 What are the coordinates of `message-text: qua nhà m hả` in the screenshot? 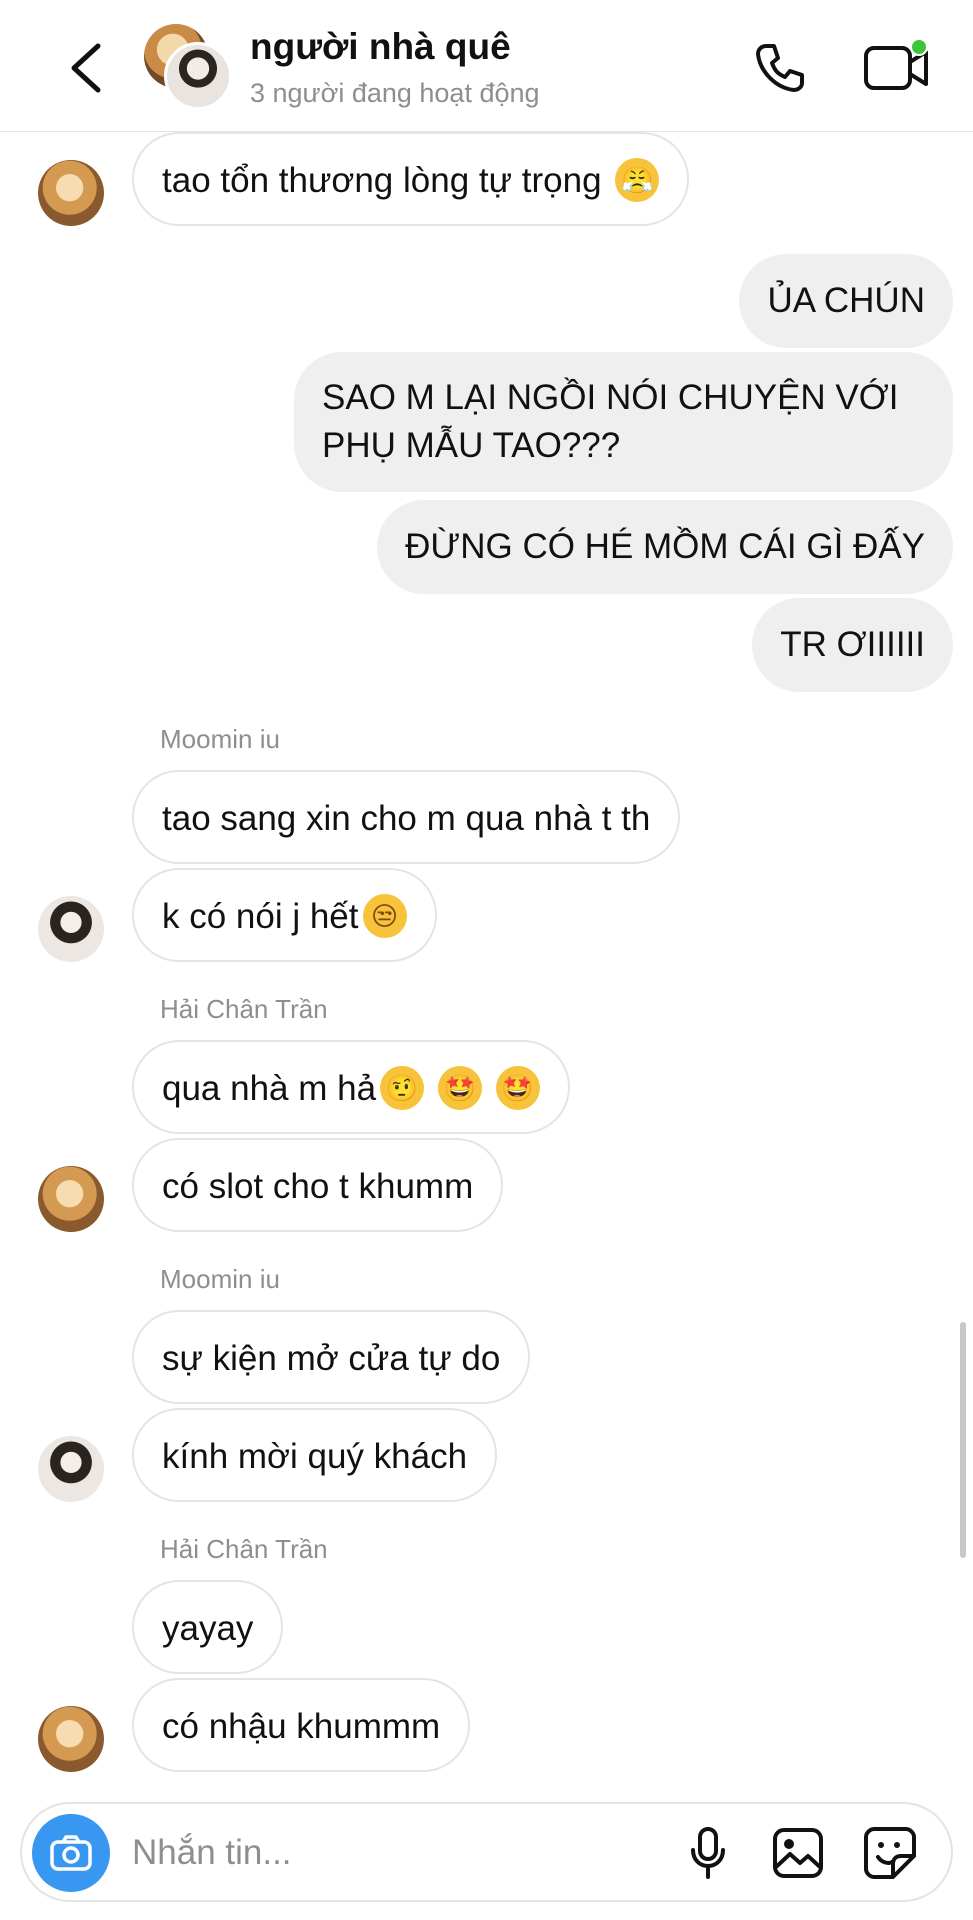 It's located at (269, 1088).